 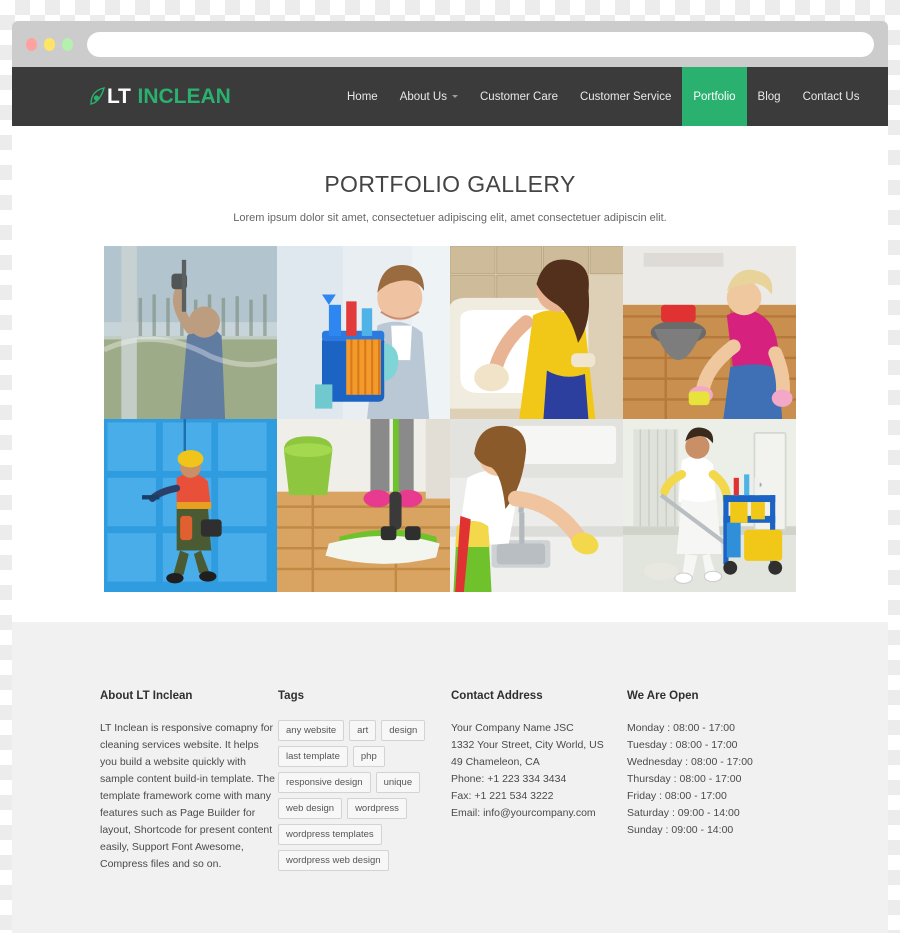 What do you see at coordinates (682, 745) in the screenshot?
I see `hours-line-tuesday: Tuesday : 08:00 - 17:00` at bounding box center [682, 745].